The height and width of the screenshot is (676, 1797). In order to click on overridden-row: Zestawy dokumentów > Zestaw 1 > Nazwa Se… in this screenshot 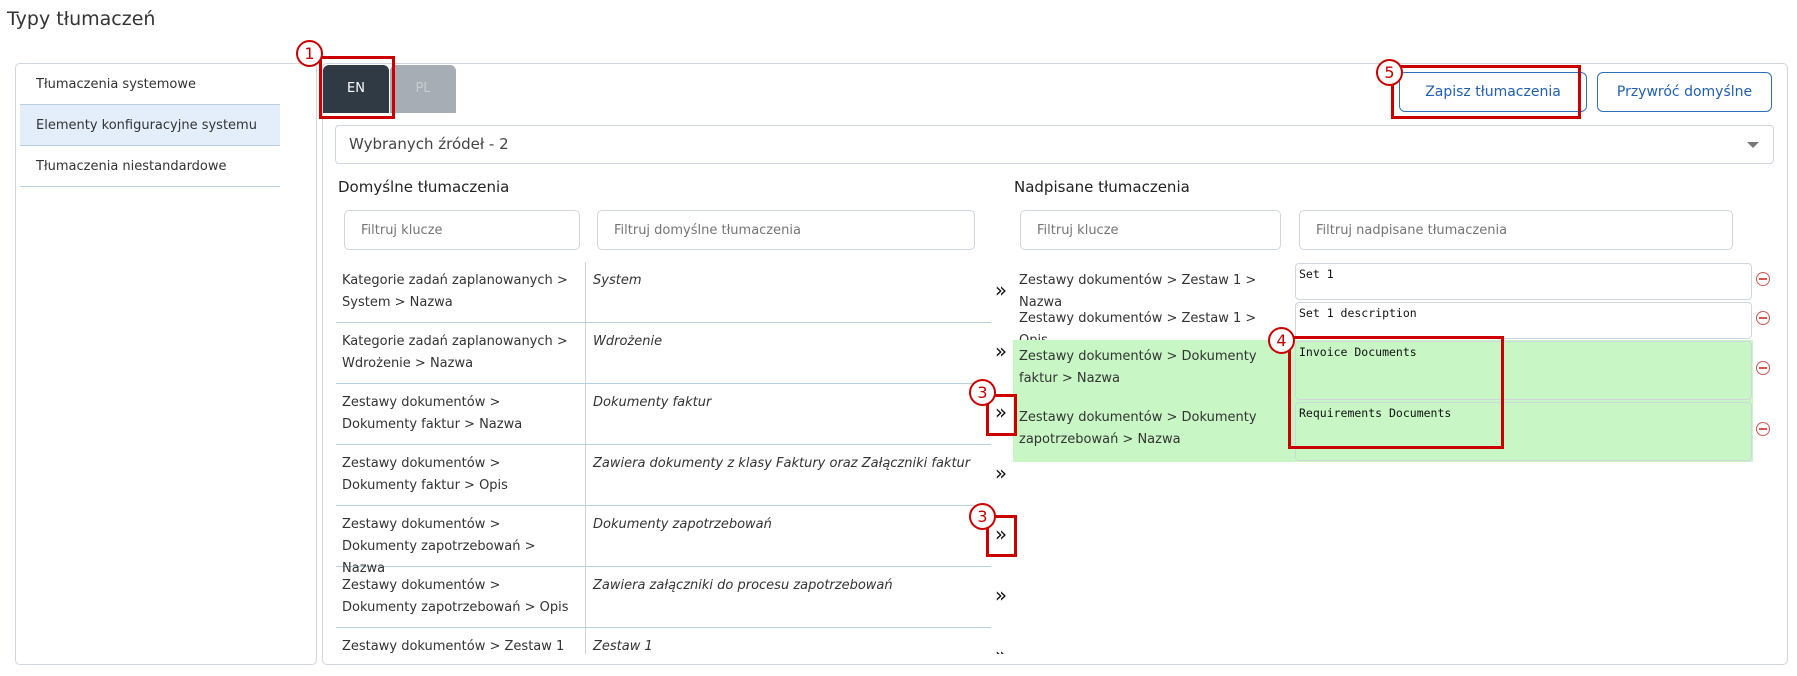, I will do `click(1383, 286)`.